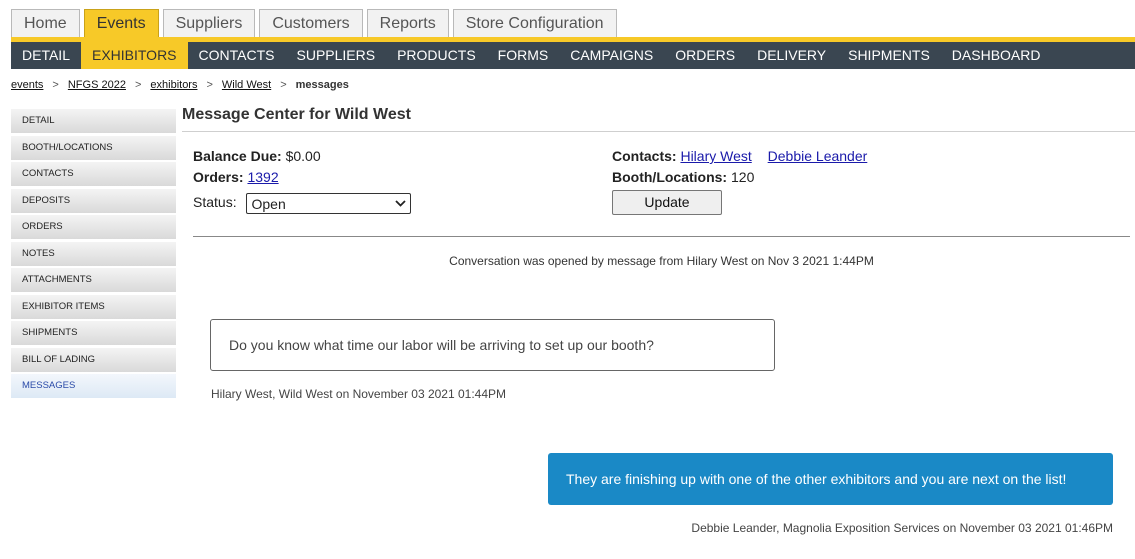 The height and width of the screenshot is (559, 1135). I want to click on tab-customers: Customers, so click(311, 23).